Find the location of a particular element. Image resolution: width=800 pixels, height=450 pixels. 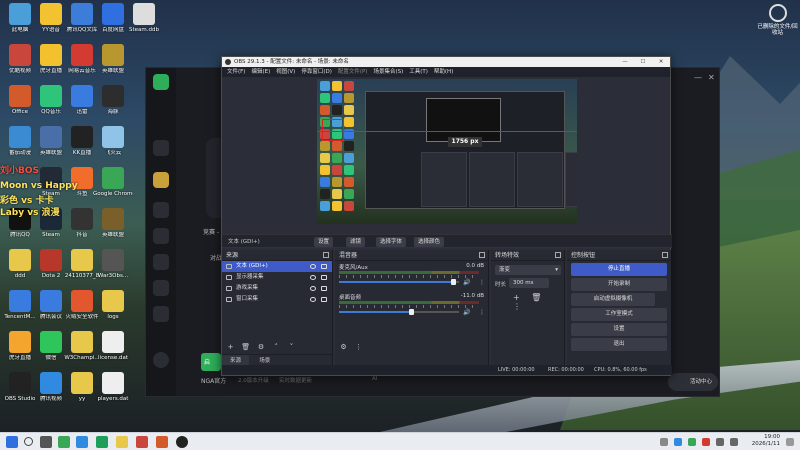

desktop-icon: Steam.ddb is located at coordinates (144, 22).